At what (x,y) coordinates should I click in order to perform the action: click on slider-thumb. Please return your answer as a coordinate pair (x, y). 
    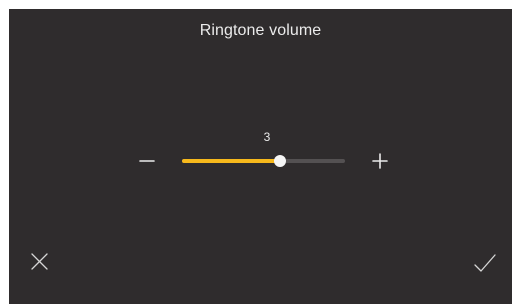
    Looking at the image, I should click on (279, 161).